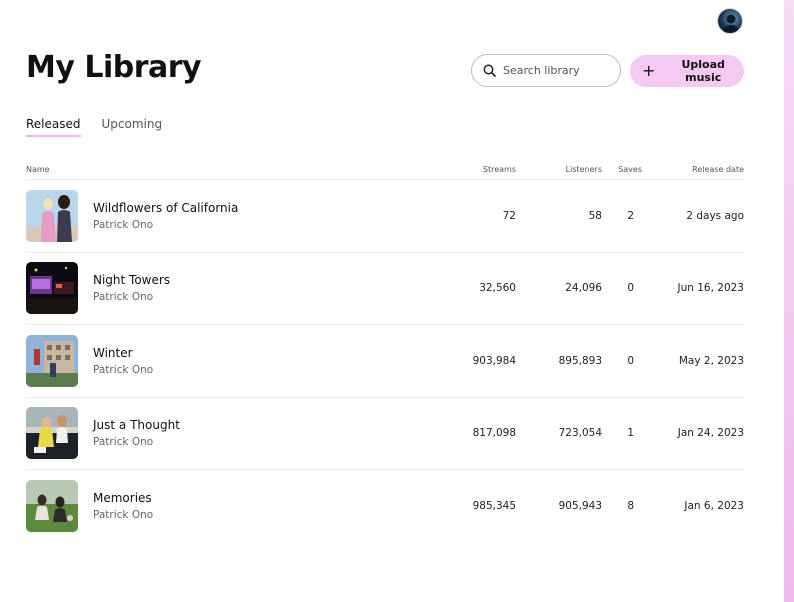 The height and width of the screenshot is (602, 794). What do you see at coordinates (789, 301) in the screenshot?
I see `side-accent-strip` at bounding box center [789, 301].